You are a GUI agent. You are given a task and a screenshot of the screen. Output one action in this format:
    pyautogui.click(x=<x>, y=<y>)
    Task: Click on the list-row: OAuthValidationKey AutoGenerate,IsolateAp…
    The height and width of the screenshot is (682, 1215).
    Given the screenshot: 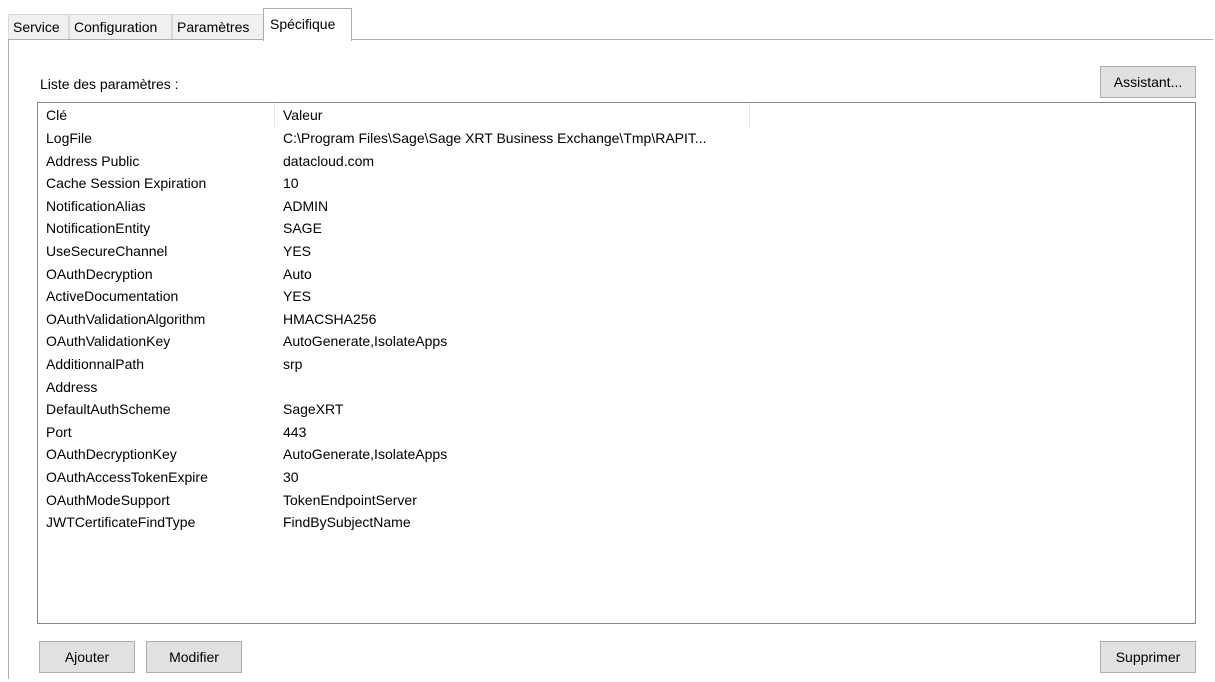 What is the action you would take?
    pyautogui.click(x=616, y=341)
    